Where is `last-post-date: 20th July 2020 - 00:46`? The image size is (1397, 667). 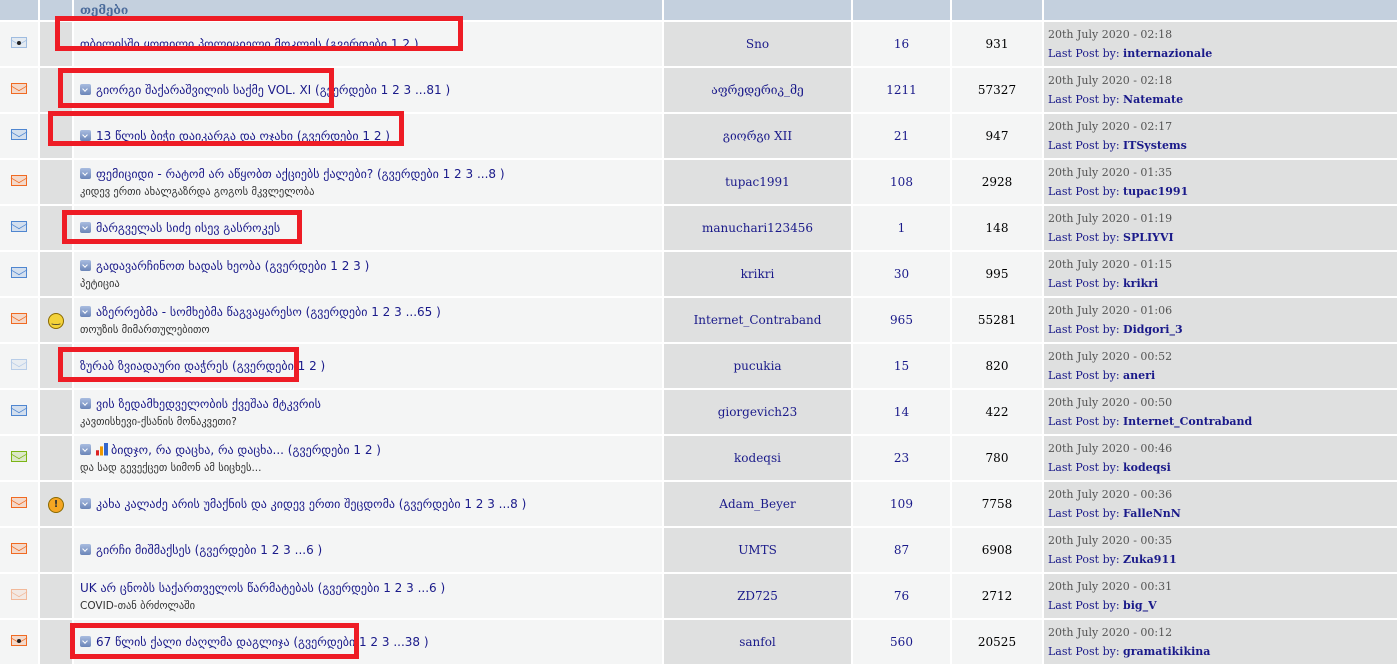 last-post-date: 20th July 2020 - 00:46 is located at coordinates (1222, 448).